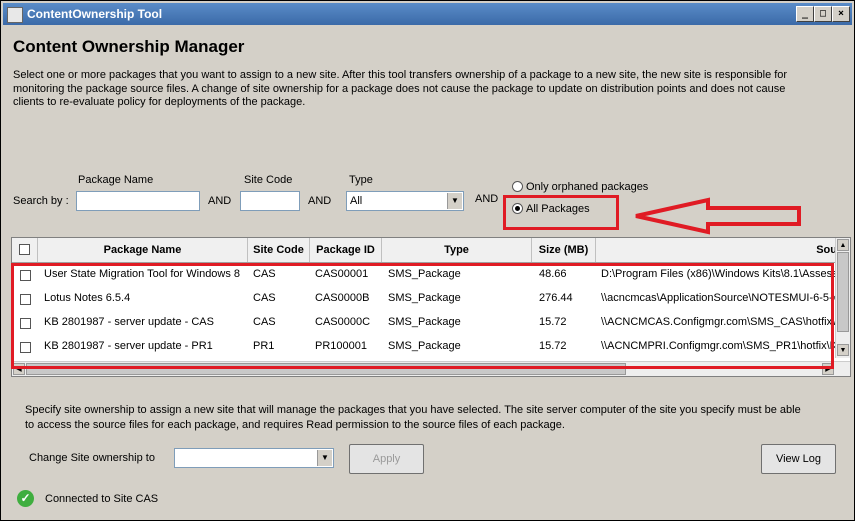 The height and width of the screenshot is (521, 855). I want to click on col-header-site-code: Site Code, so click(279, 250).